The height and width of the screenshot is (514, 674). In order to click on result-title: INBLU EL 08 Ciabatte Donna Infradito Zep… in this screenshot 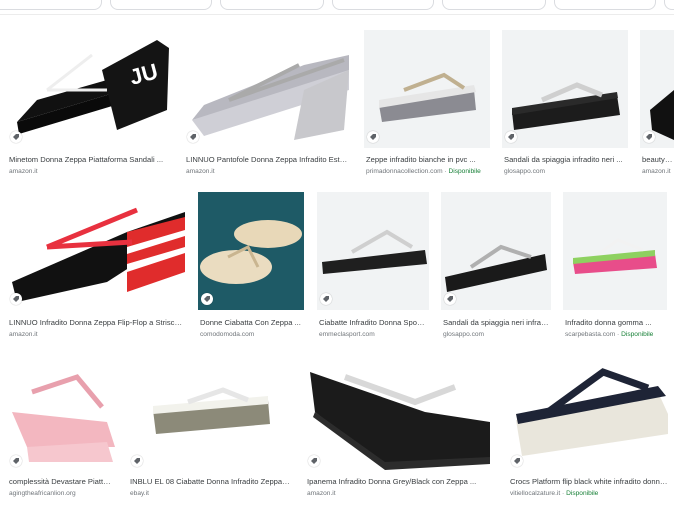, I will do `click(210, 482)`.